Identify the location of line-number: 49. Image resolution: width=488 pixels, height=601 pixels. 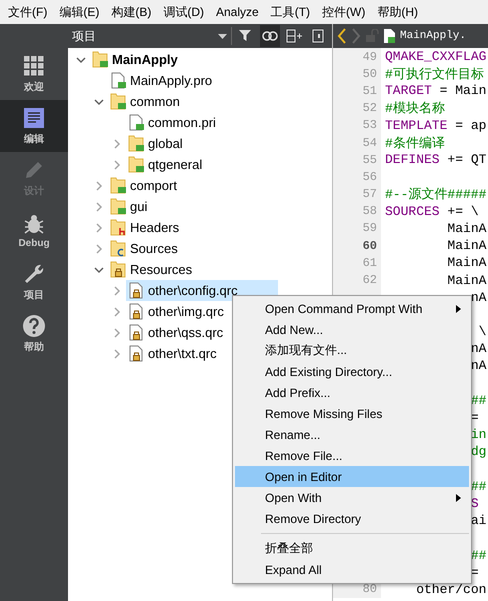
(369, 57).